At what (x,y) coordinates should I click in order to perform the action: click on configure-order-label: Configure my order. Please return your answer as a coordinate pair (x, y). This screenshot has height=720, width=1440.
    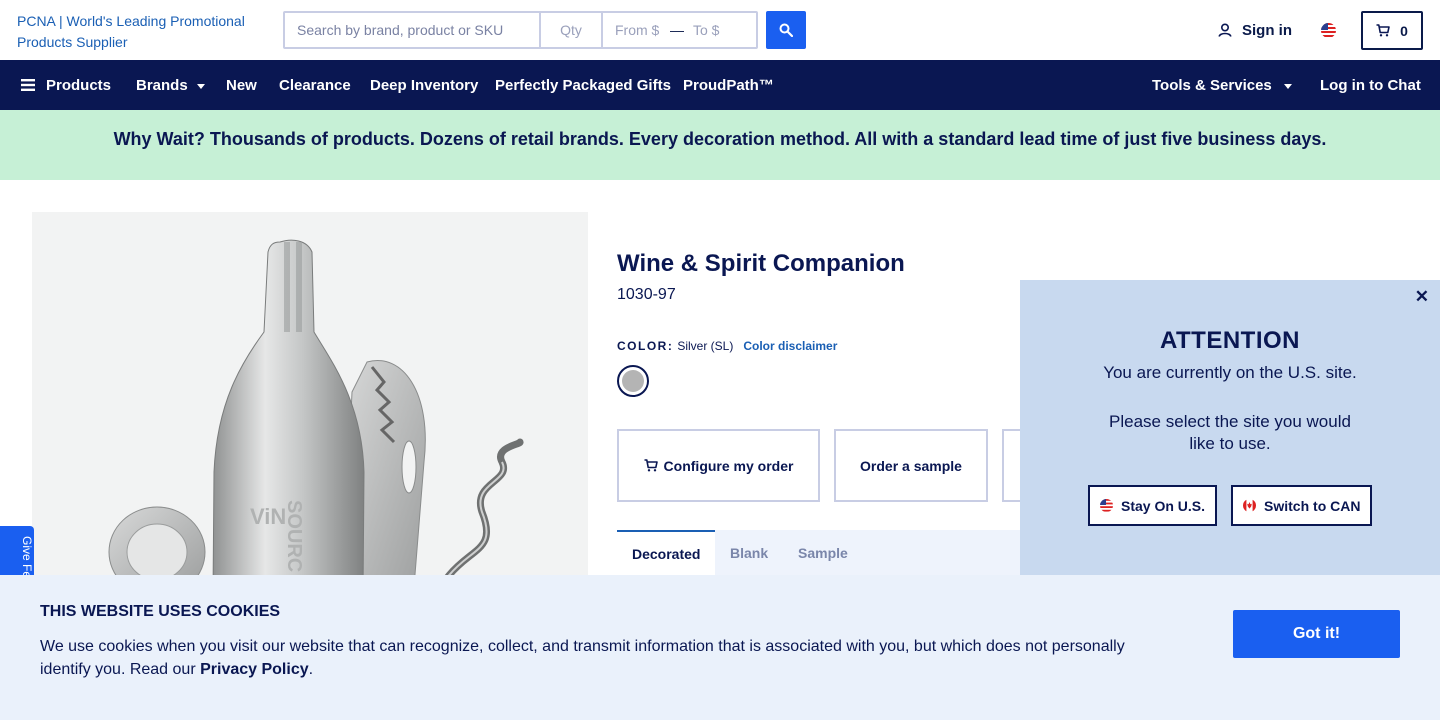
    Looking at the image, I should click on (728, 465).